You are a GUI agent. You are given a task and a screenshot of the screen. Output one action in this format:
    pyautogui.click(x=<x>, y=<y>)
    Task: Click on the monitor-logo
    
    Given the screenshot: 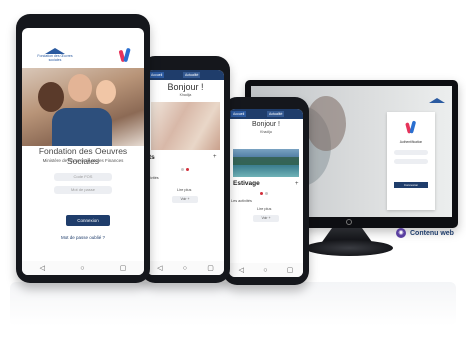 What is the action you would take?
    pyautogui.click(x=437, y=102)
    